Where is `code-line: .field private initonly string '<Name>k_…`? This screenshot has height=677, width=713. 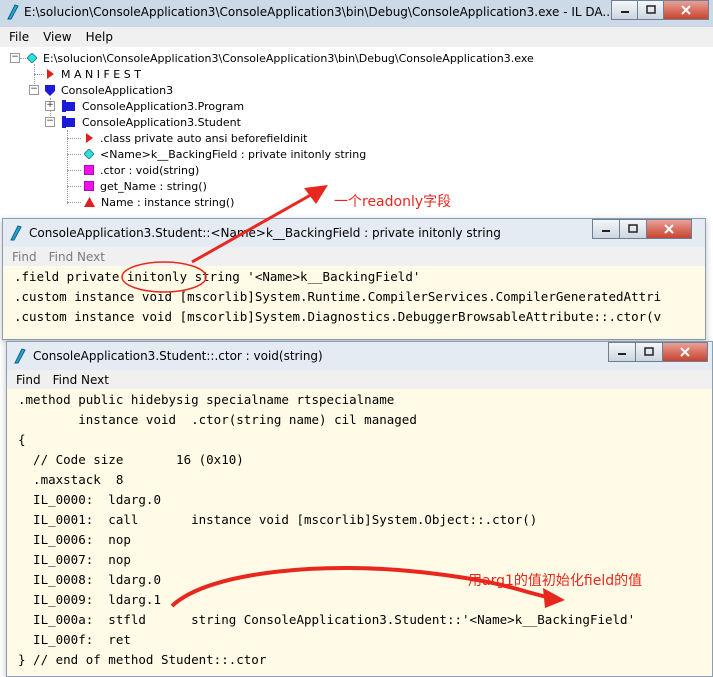 code-line: .field private initonly string '<Name>k_… is located at coordinates (217, 276).